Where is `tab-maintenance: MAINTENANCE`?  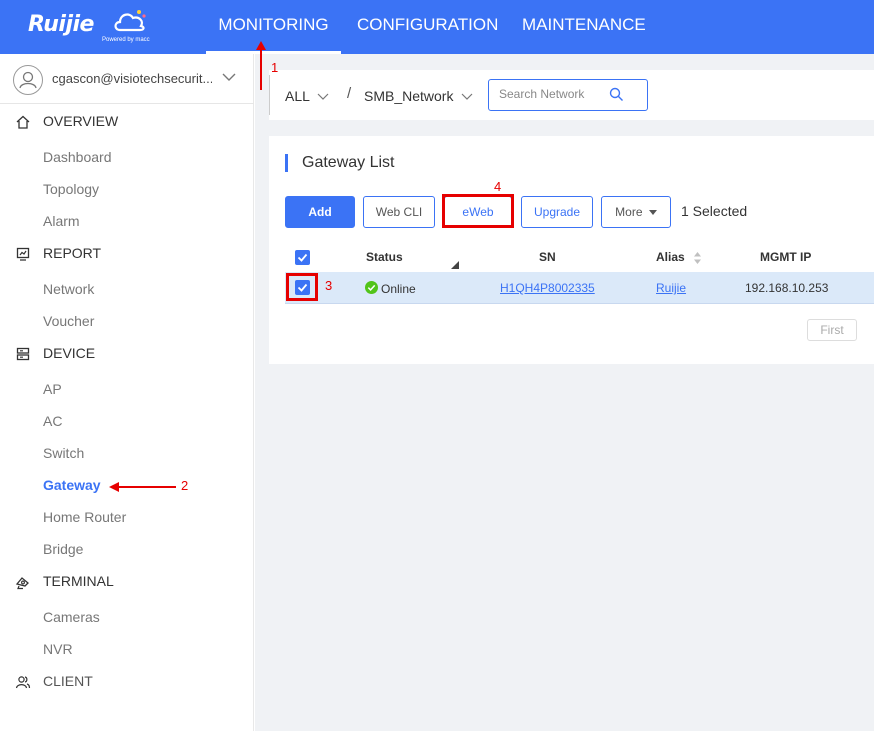 tab-maintenance: MAINTENANCE is located at coordinates (584, 27).